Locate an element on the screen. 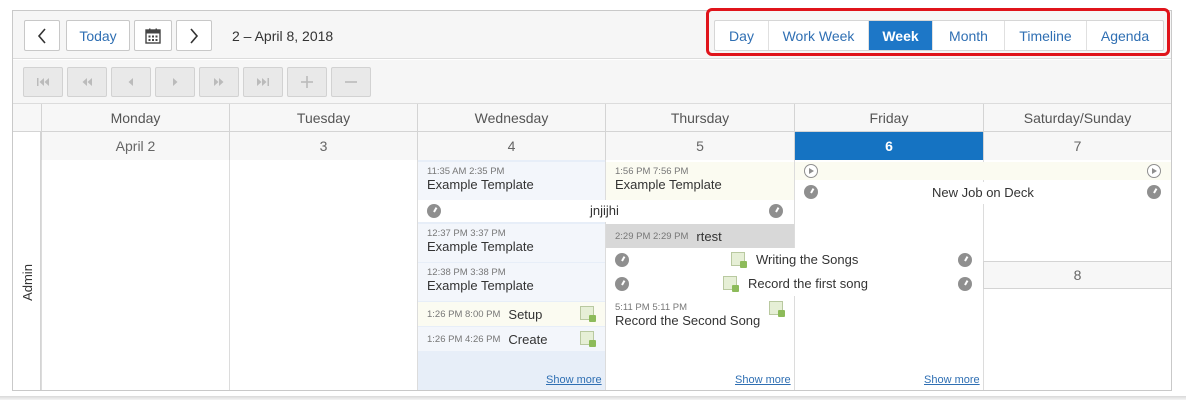 This screenshot has width=1186, height=400. day-header-tuesday: Tuesday is located at coordinates (323, 118).